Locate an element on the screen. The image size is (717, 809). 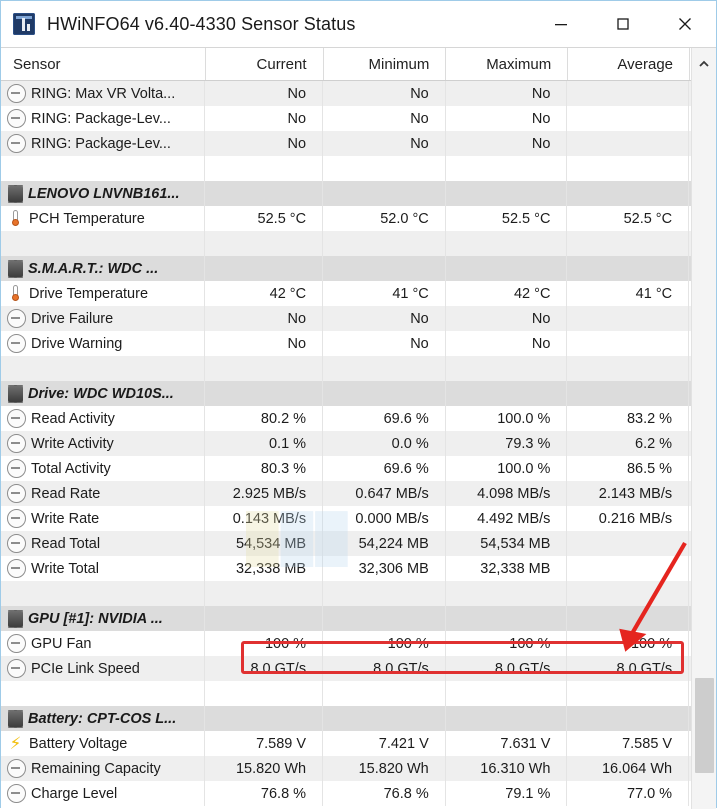
minimize-button is located at coordinates (561, 24).